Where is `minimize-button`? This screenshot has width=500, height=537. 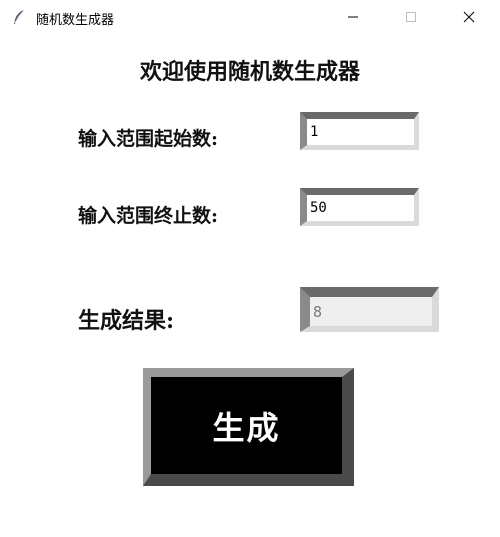
minimize-button is located at coordinates (353, 17).